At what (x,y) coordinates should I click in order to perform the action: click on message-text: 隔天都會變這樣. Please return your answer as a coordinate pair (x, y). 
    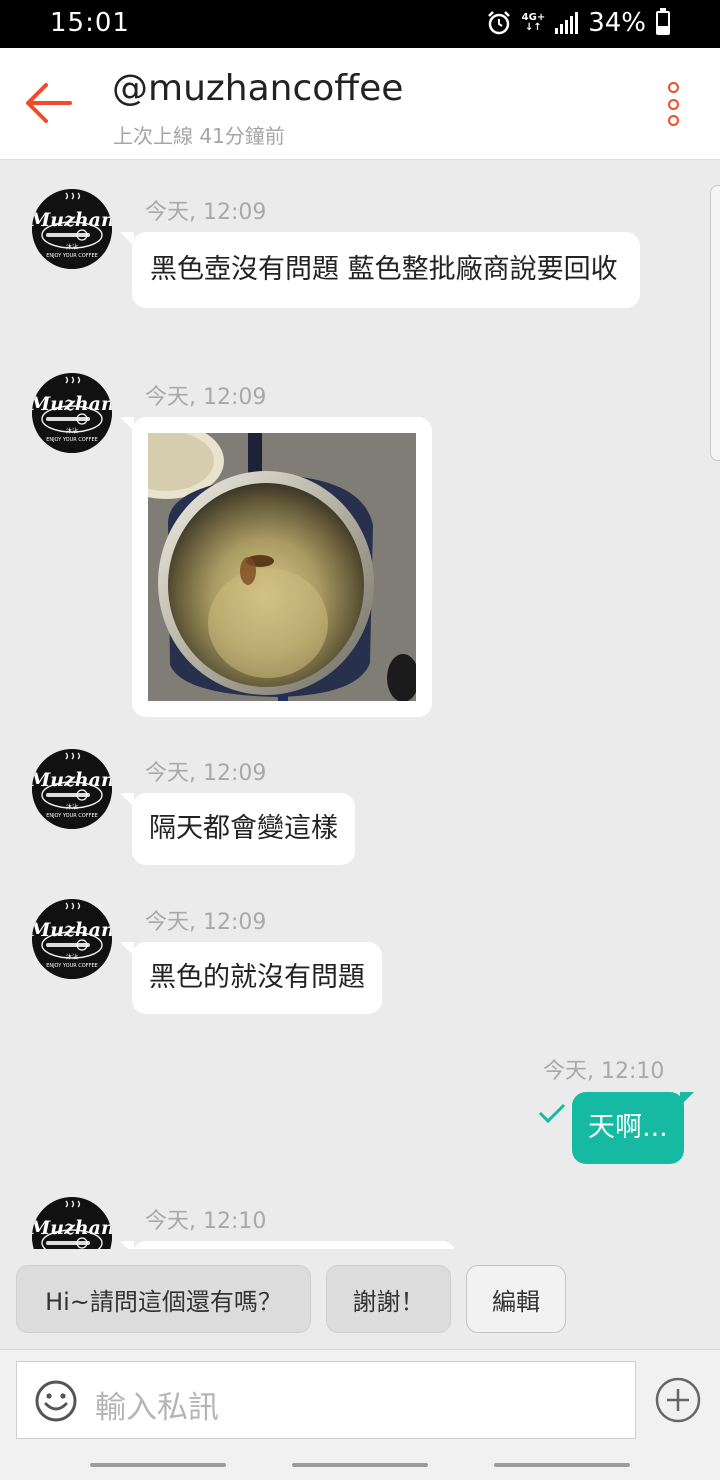
    Looking at the image, I should click on (243, 828).